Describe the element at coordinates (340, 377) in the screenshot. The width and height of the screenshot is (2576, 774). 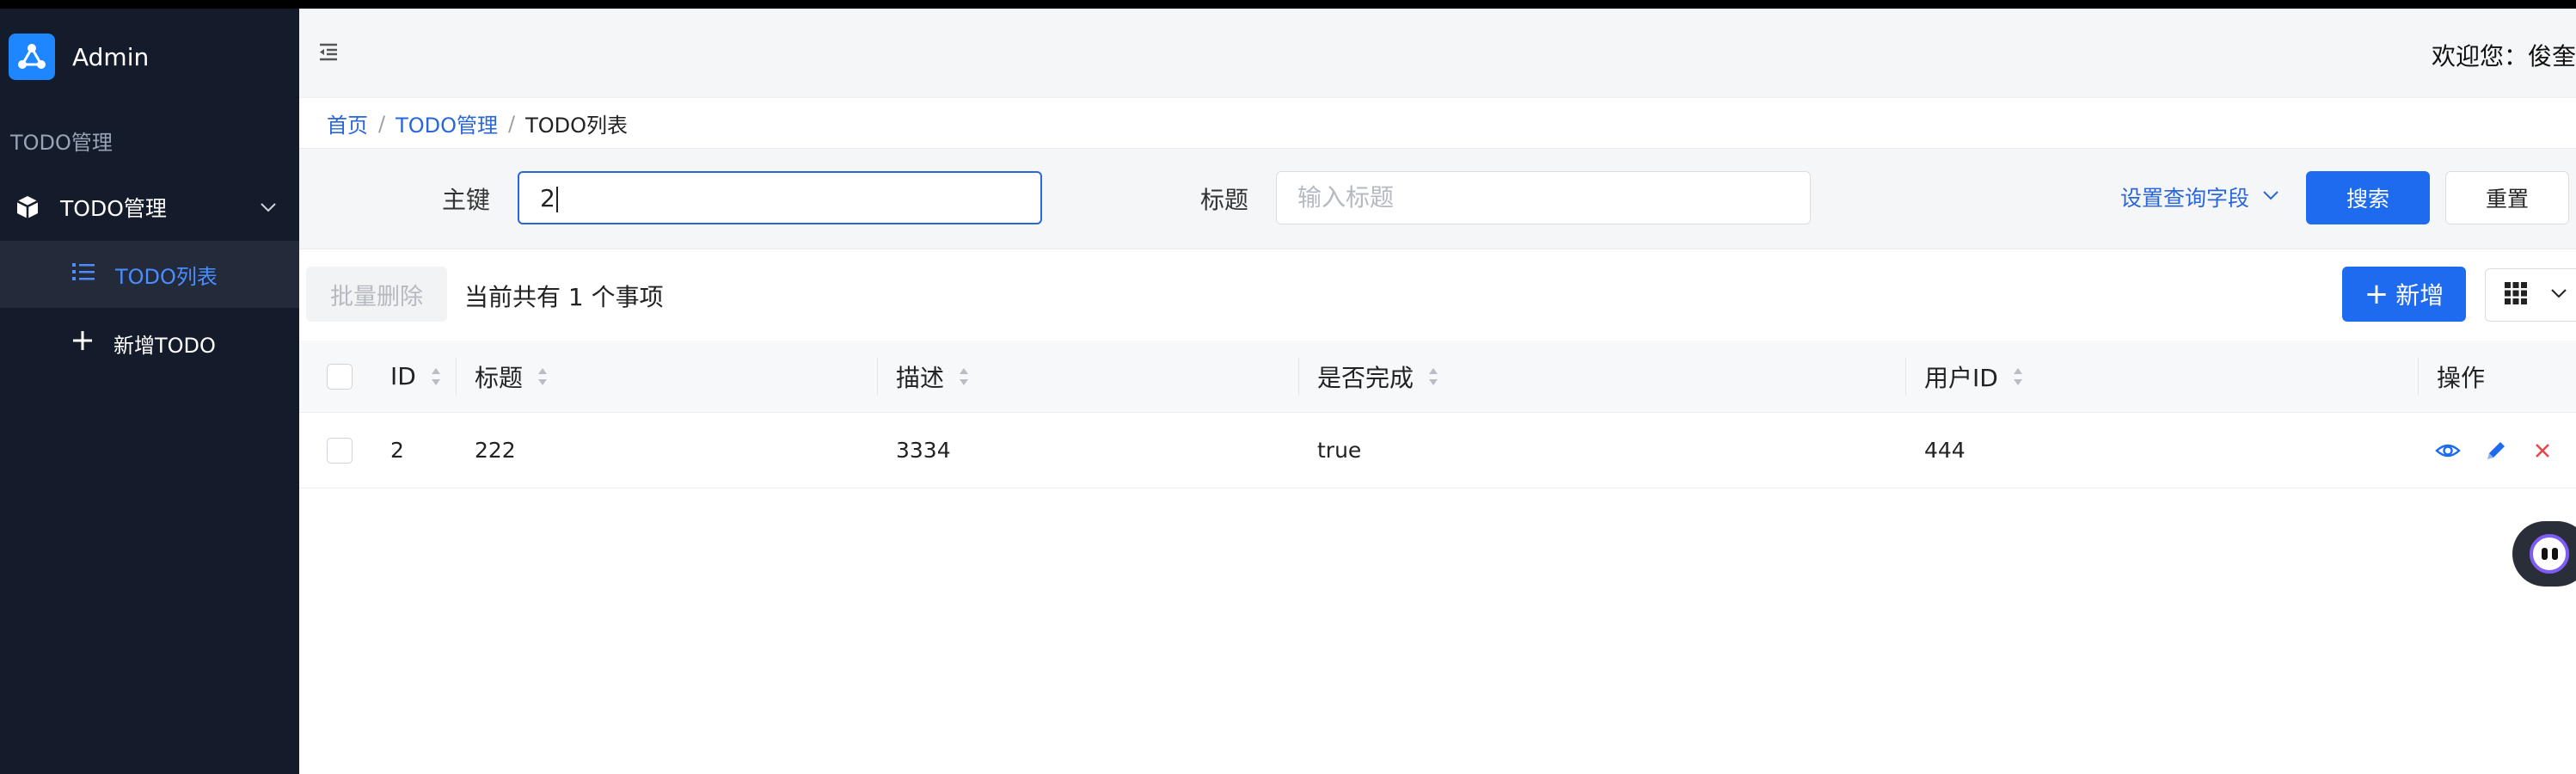
I see `select-all-checkbox` at that location.